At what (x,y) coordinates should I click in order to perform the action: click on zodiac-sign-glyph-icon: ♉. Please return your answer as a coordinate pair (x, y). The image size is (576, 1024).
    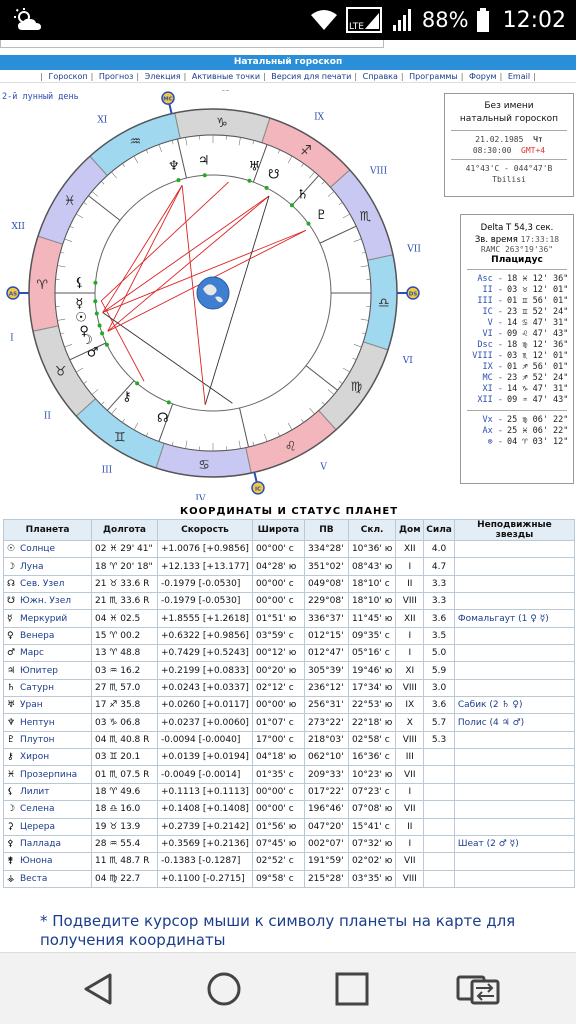
    Looking at the image, I should click on (61, 372).